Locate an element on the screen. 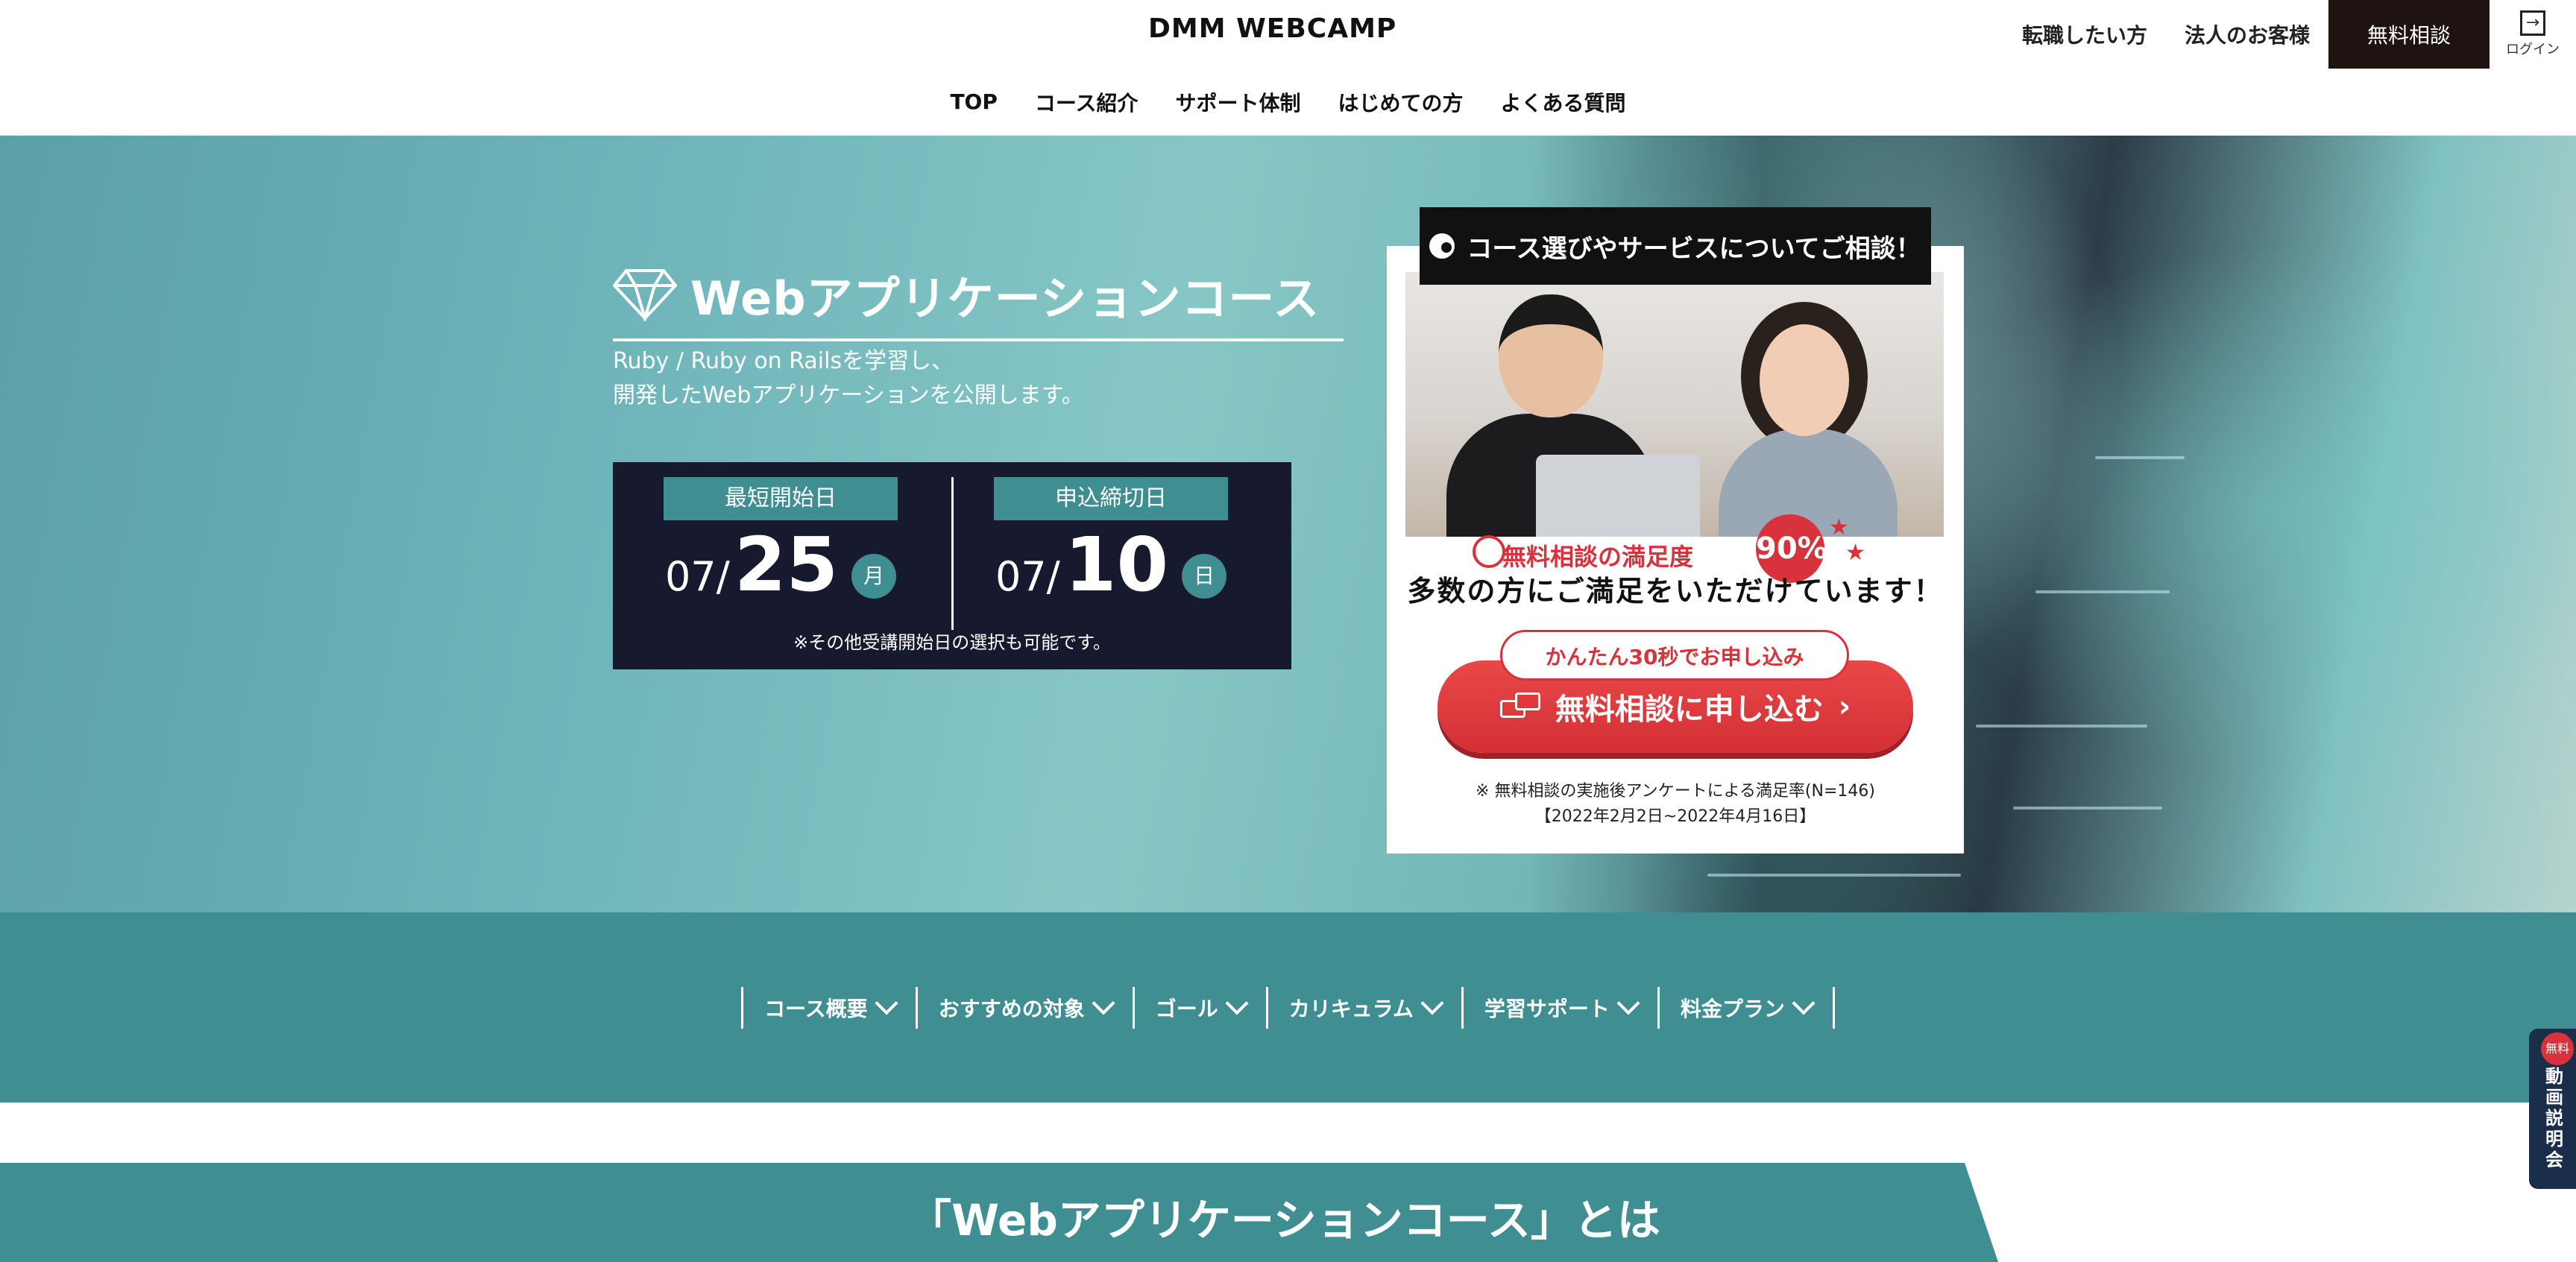  start-date-day: 25 is located at coordinates (786, 564).